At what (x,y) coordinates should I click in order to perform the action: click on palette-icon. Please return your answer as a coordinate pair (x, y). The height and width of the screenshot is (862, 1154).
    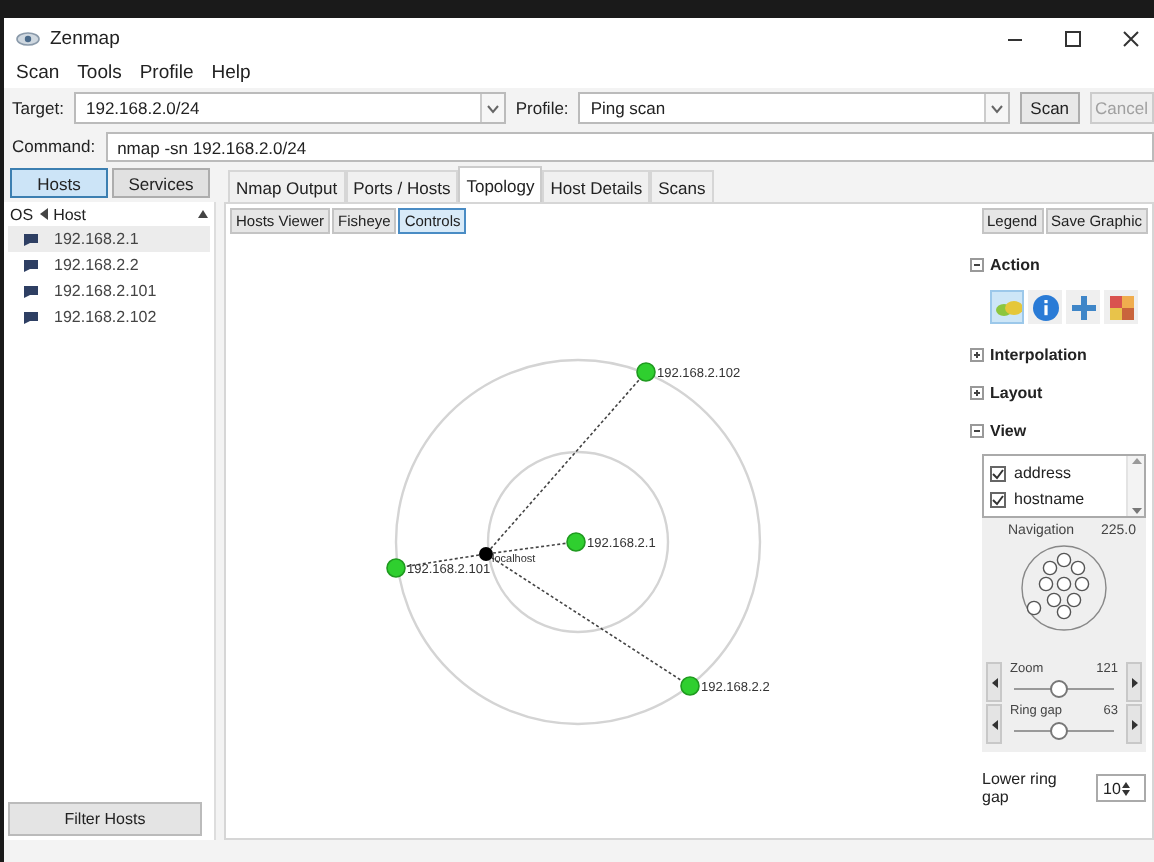
    Looking at the image, I should click on (1121, 307).